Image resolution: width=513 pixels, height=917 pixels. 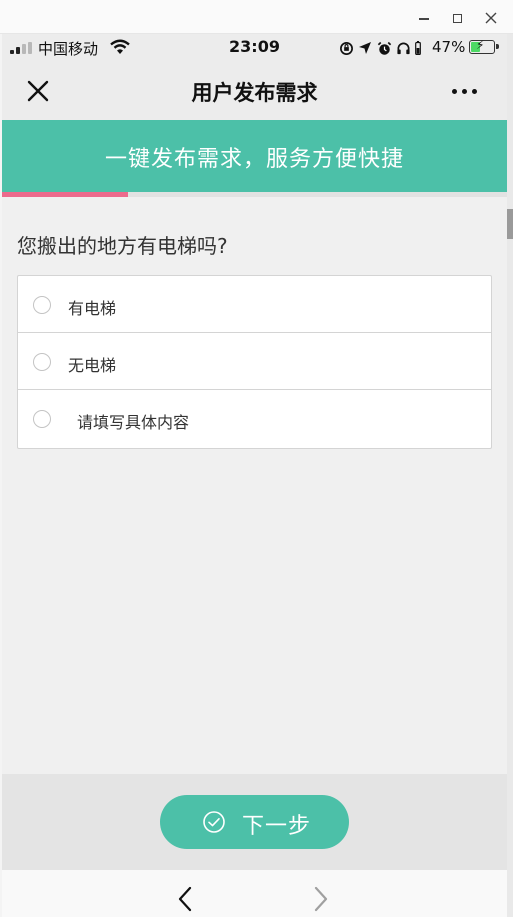 I want to click on status-bar: 中国移动 23:09 47% ⚡, so click(x=254, y=48).